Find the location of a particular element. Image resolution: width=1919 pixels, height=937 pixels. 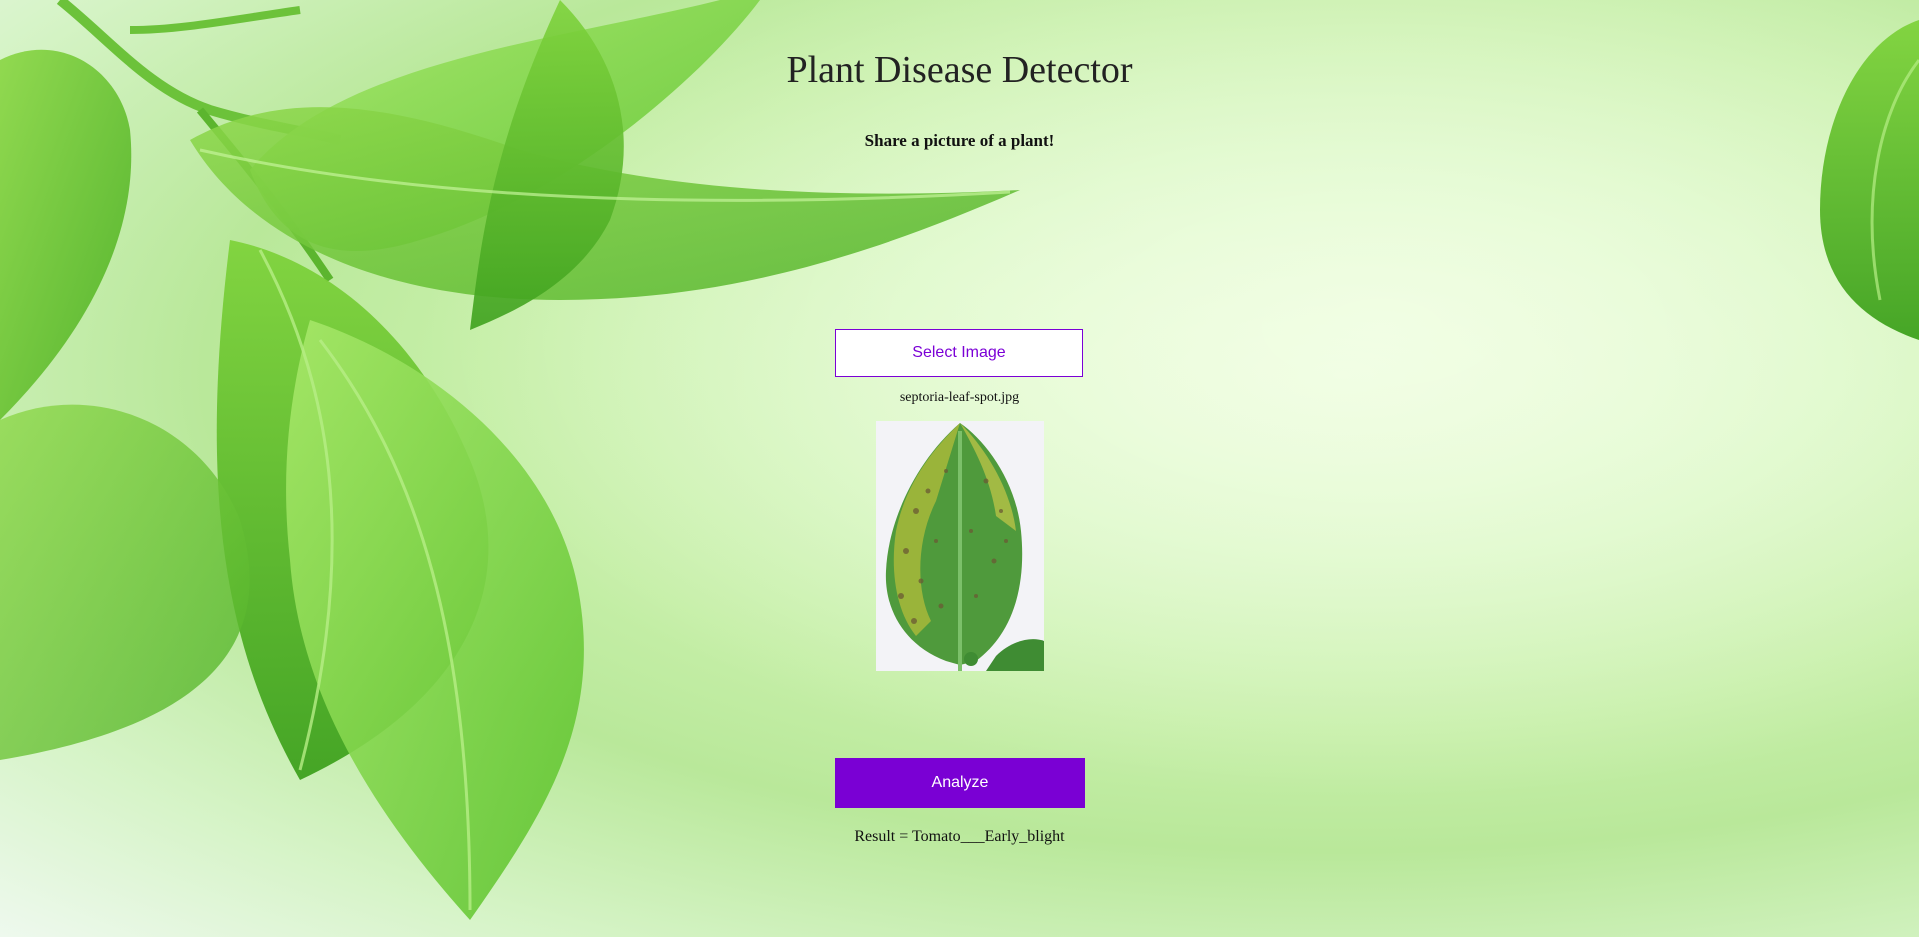

leaf-photo-icon is located at coordinates (960, 546).